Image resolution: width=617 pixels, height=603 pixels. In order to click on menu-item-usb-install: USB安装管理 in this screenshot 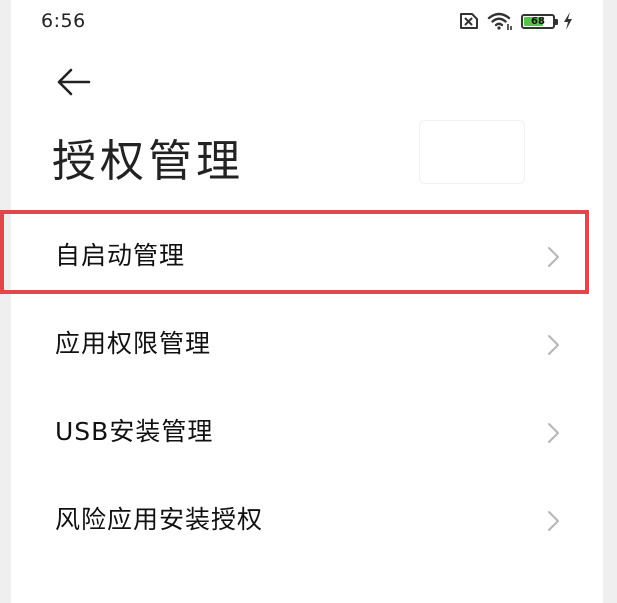, I will do `click(307, 430)`.